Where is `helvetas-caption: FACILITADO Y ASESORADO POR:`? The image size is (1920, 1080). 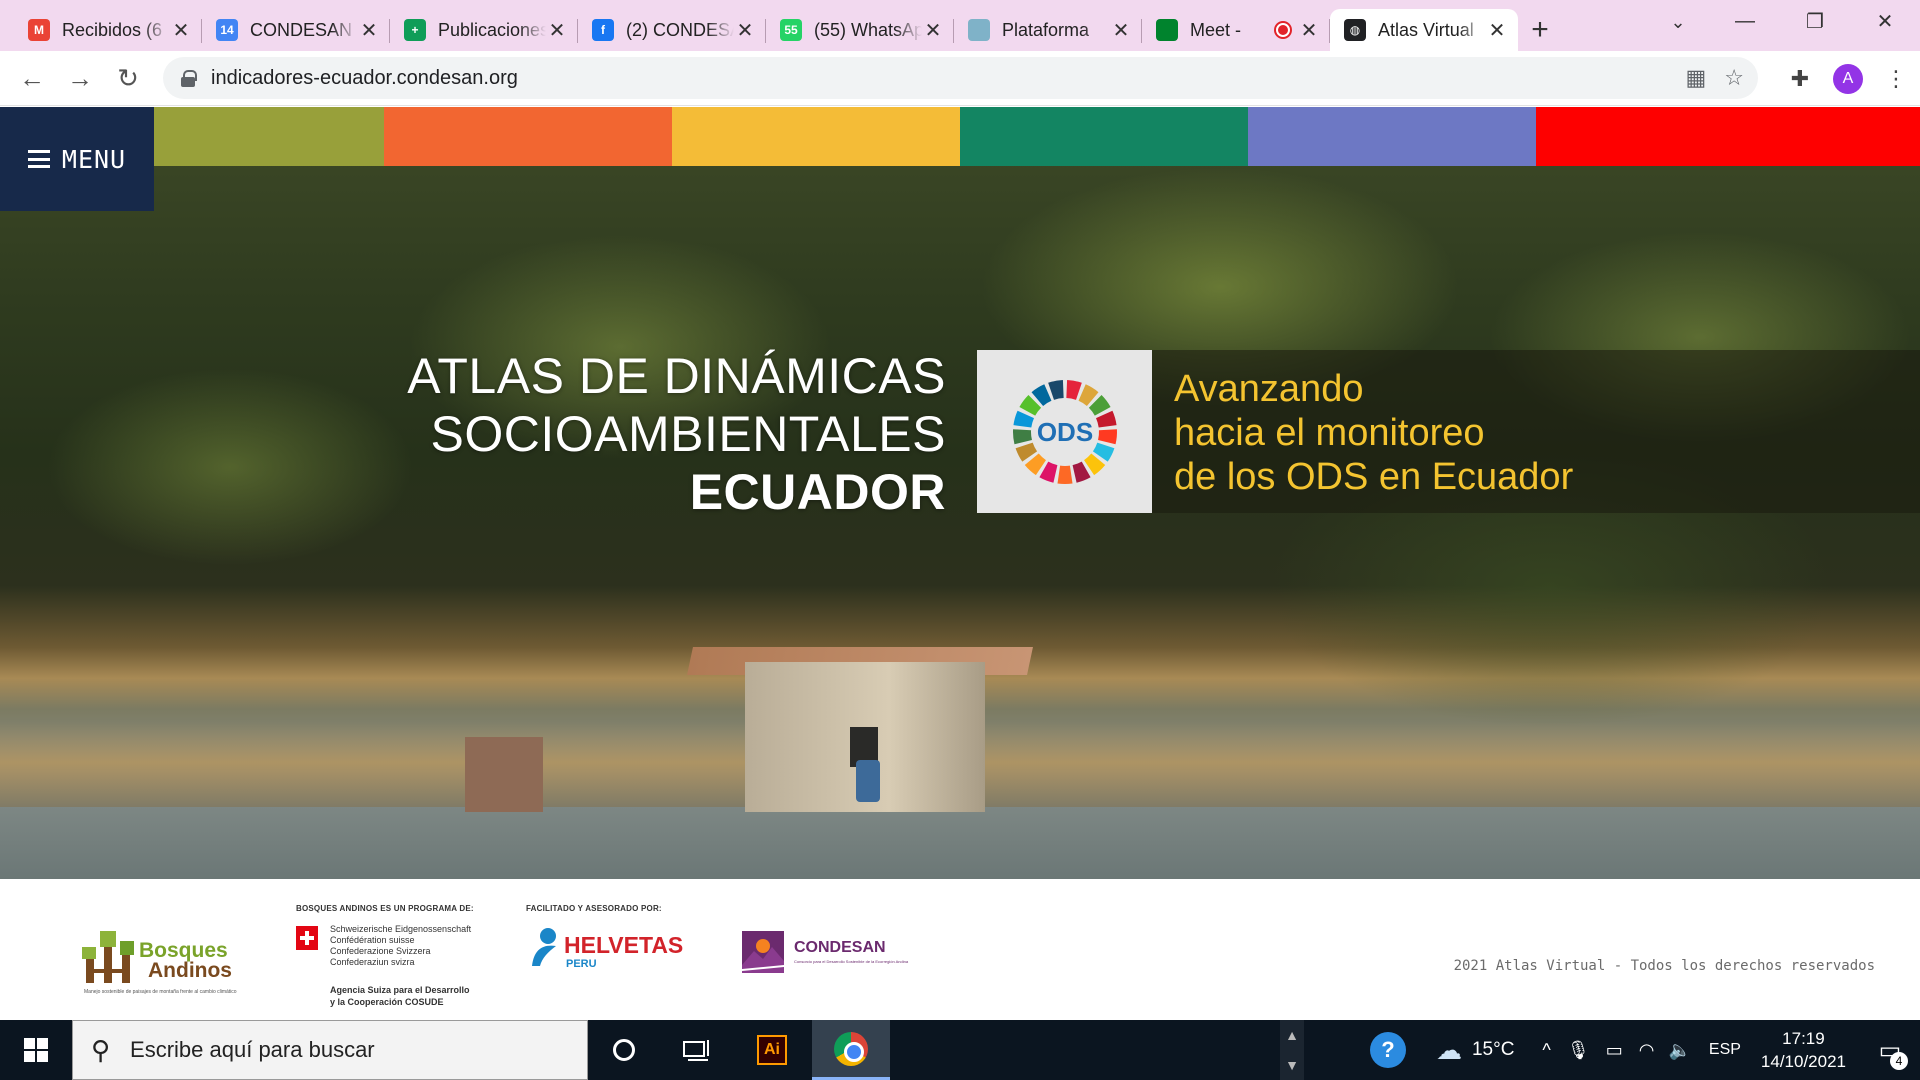 helvetas-caption: FACILITADO Y ASESORADO POR: is located at coordinates (594, 908).